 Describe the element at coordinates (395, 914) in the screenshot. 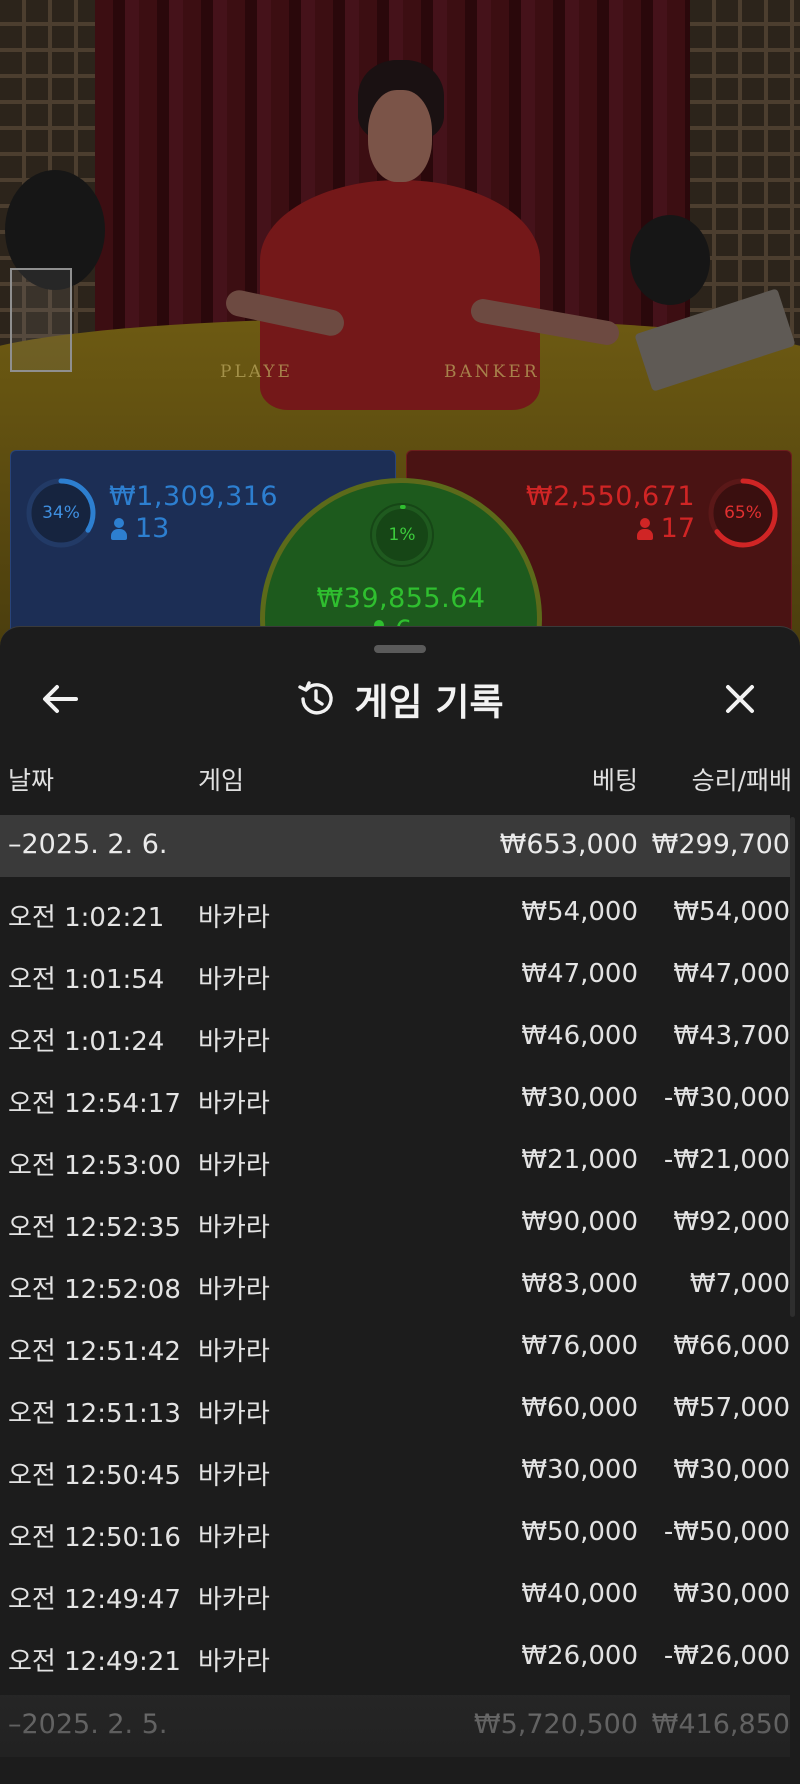

I see `table-row: 오전 1:02:21 바카라 ₩54,000 ₩54,000` at that location.